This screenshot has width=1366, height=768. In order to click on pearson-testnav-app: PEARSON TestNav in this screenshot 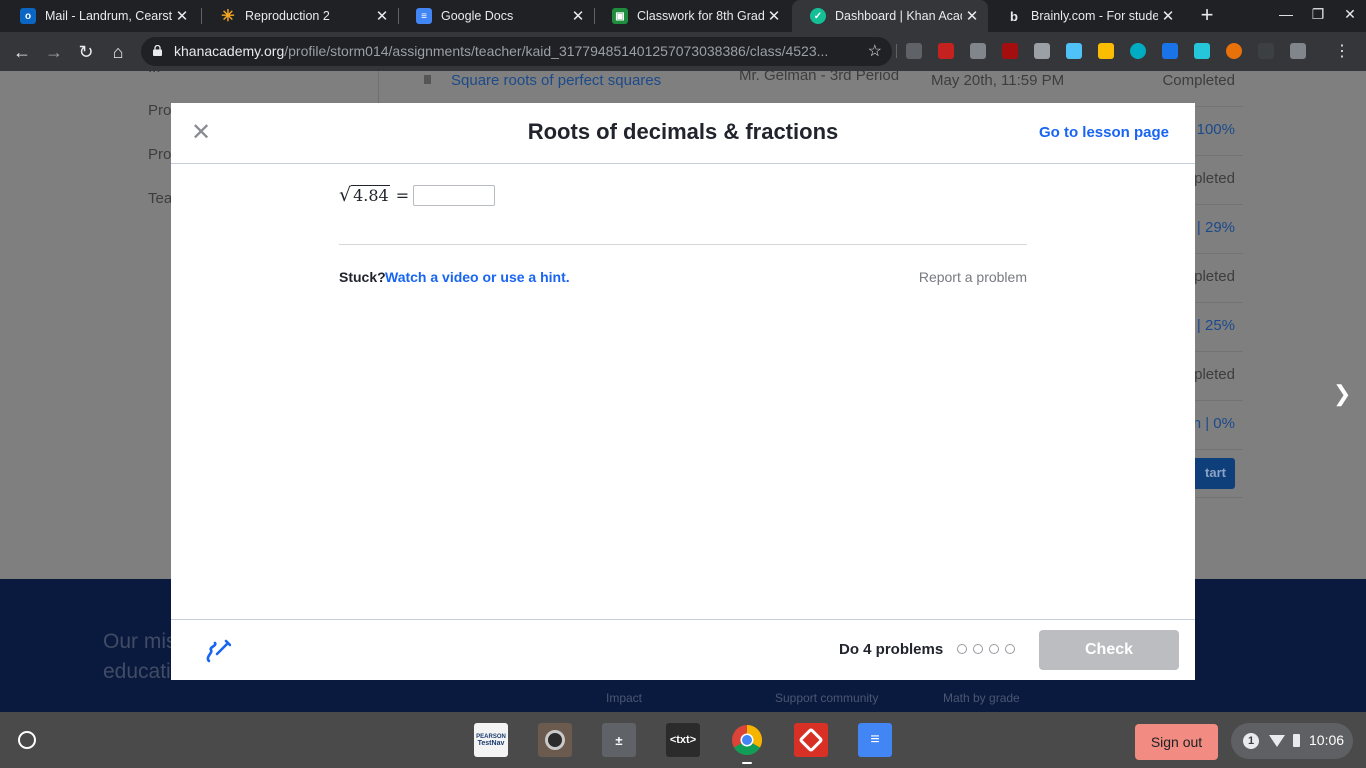, I will do `click(491, 740)`.